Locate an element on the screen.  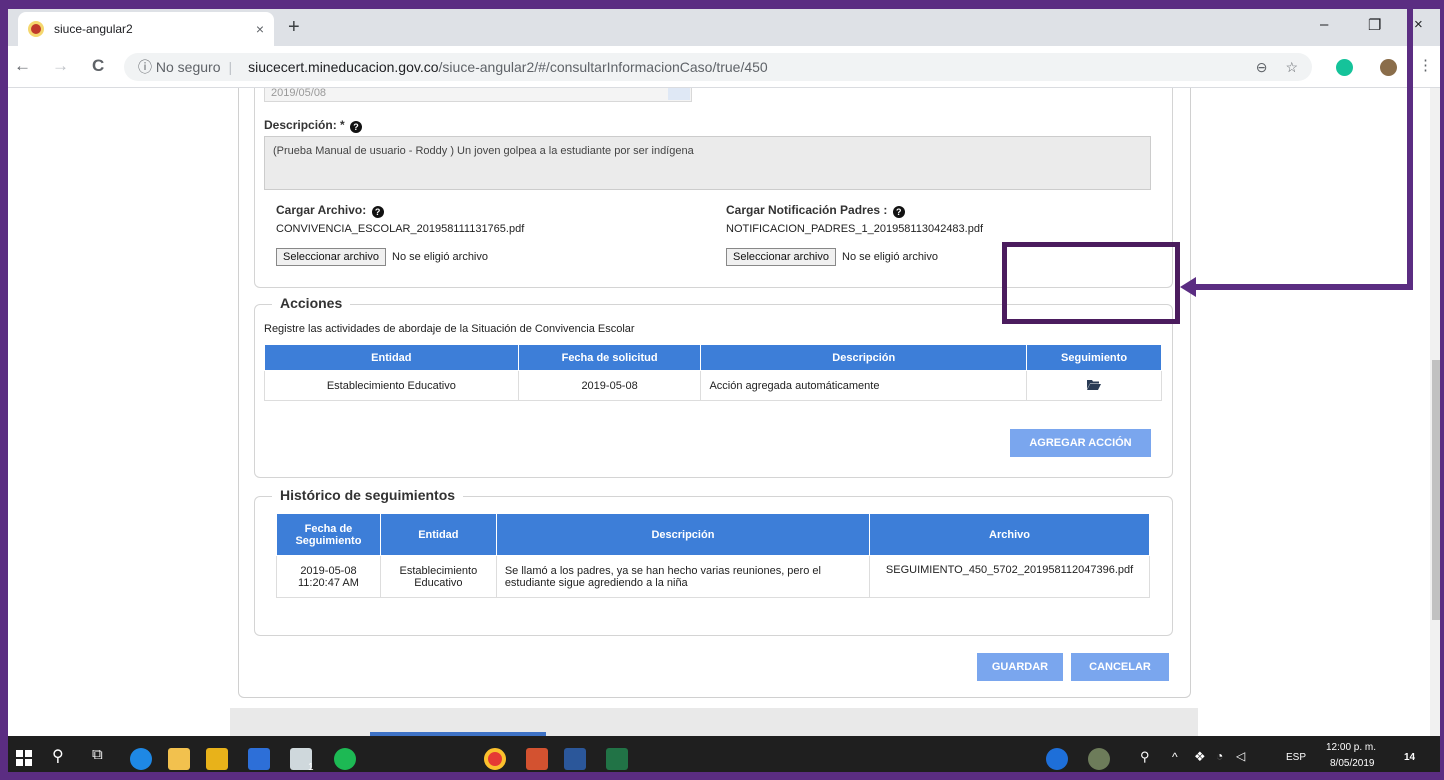
cancelar-button: CANCELAR is located at coordinates (1120, 667).